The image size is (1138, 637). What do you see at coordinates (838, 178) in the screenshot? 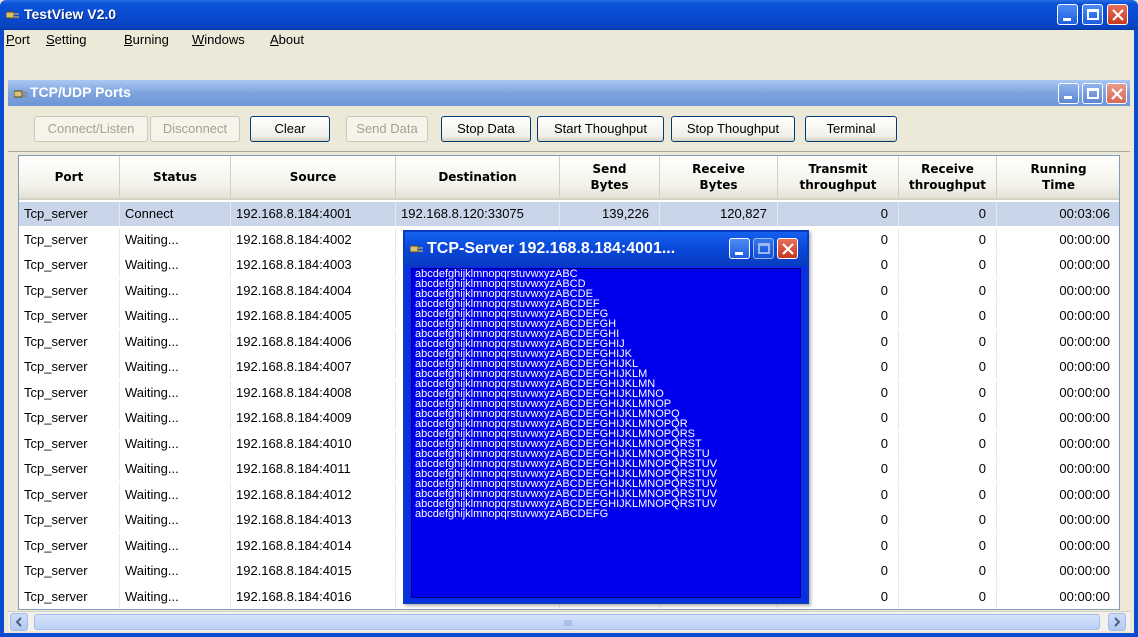
I see `column-header: Transmit throughput` at bounding box center [838, 178].